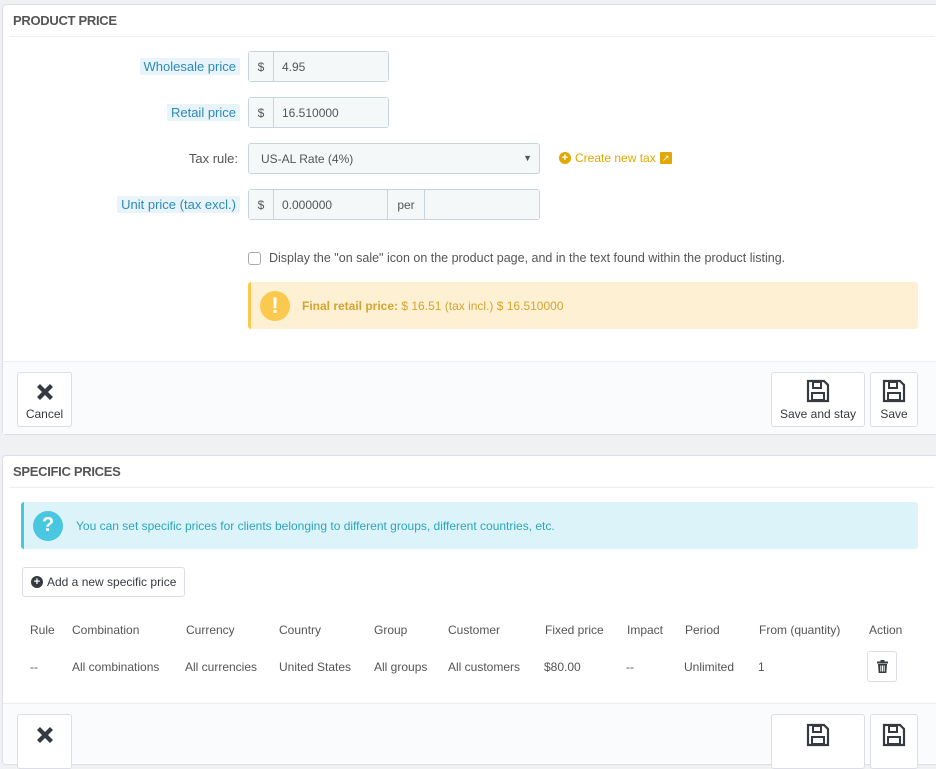 The height and width of the screenshot is (769, 936). I want to click on create-new-tax-link: + Create new tax ↗, so click(615, 158).